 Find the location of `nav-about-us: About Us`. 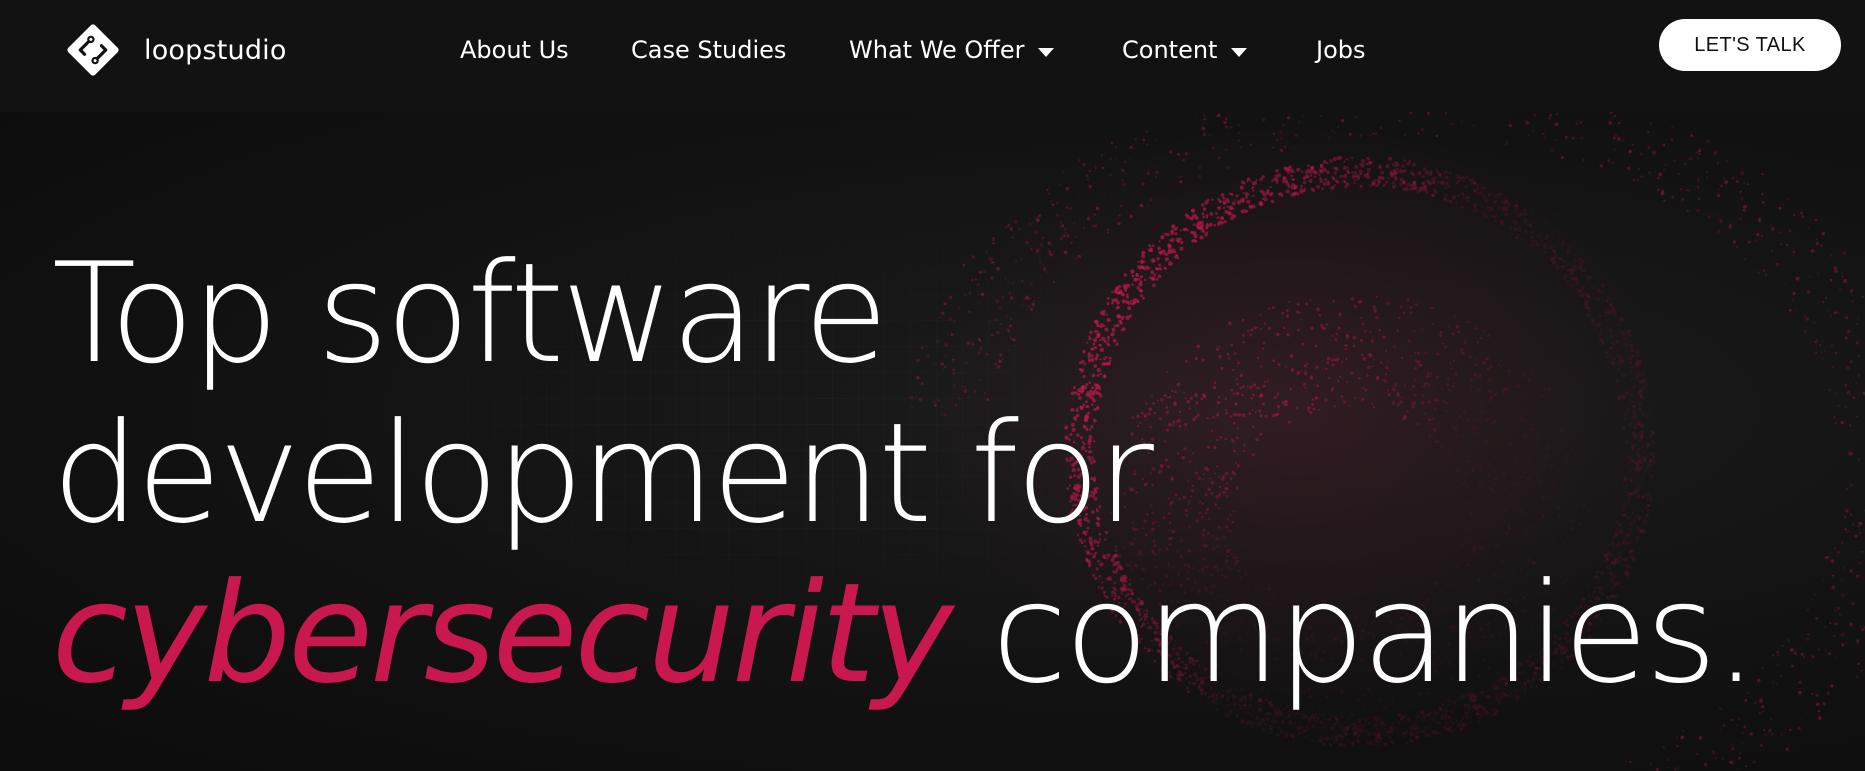

nav-about-us: About Us is located at coordinates (514, 50).